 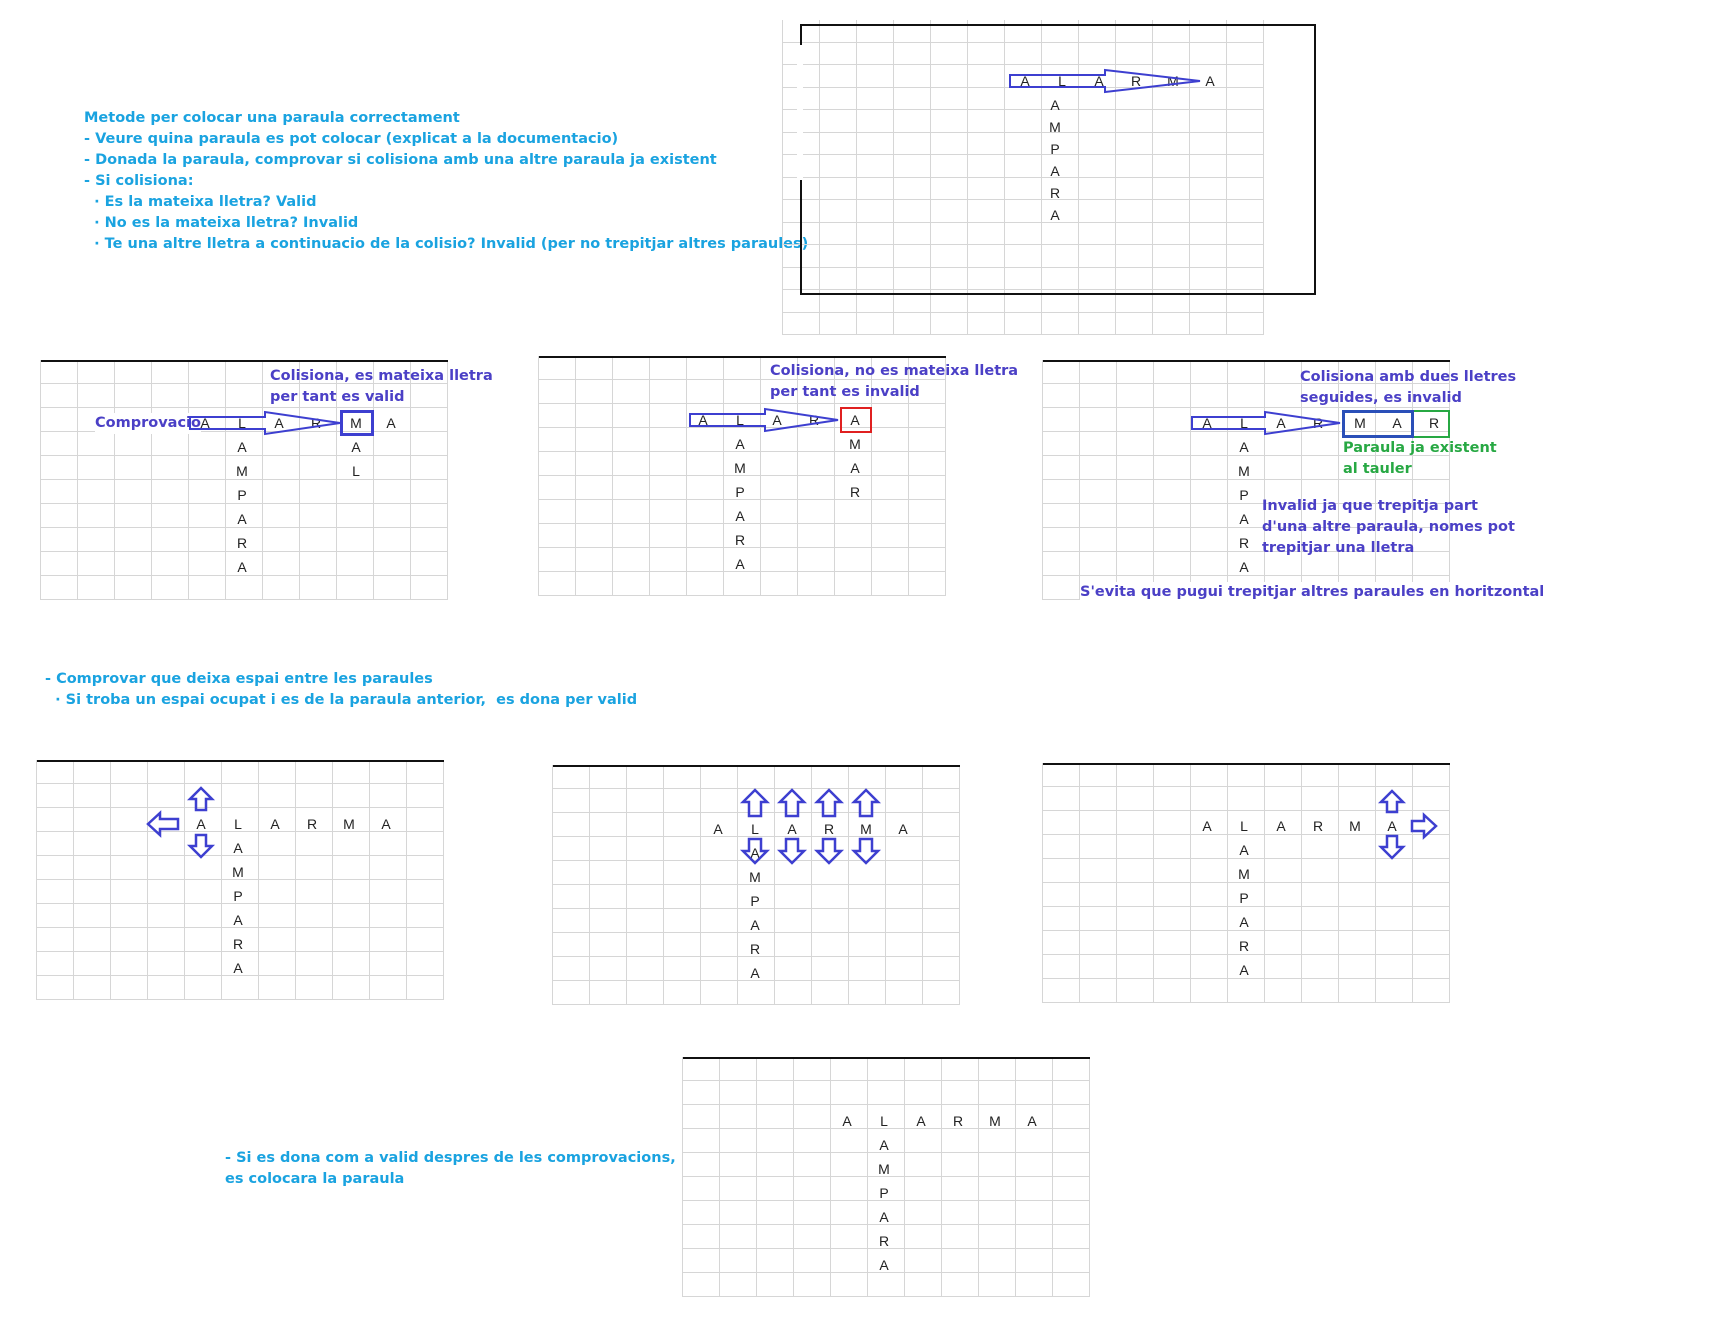 I want to click on up-arrow-icon, so click(x=1392, y=801).